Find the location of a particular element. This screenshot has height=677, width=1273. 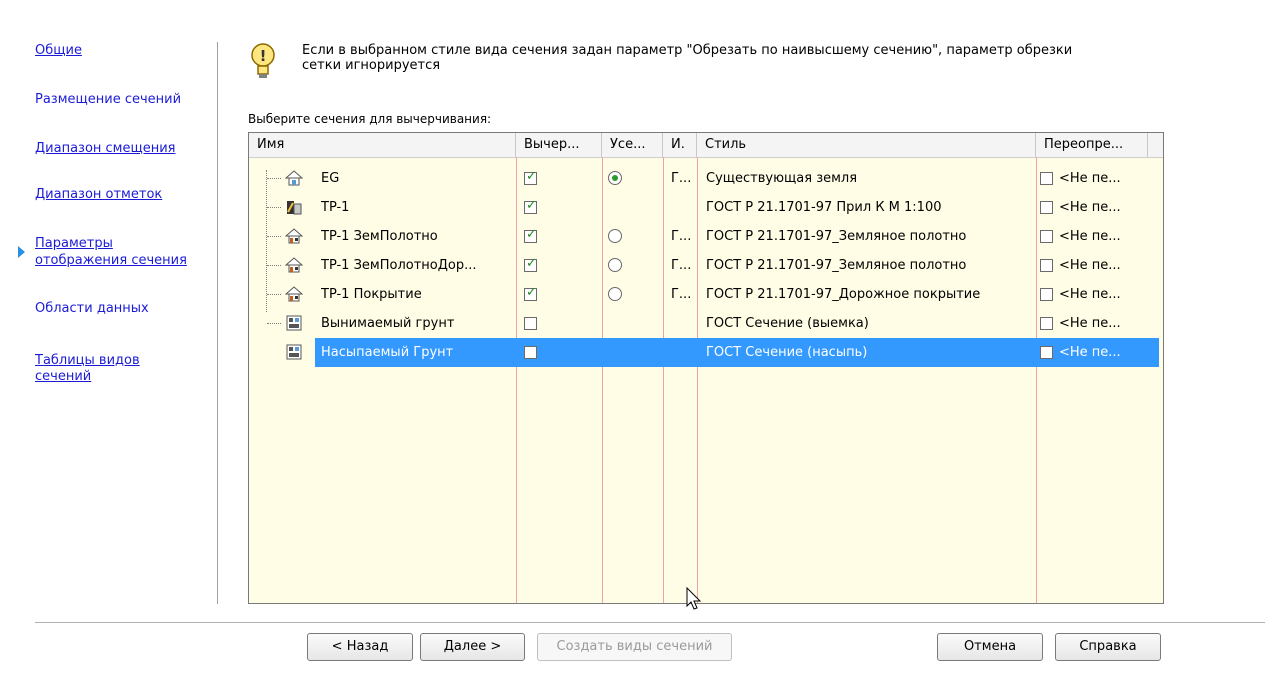

nav-elevation-range: Диапазон отметок is located at coordinates (98, 194).